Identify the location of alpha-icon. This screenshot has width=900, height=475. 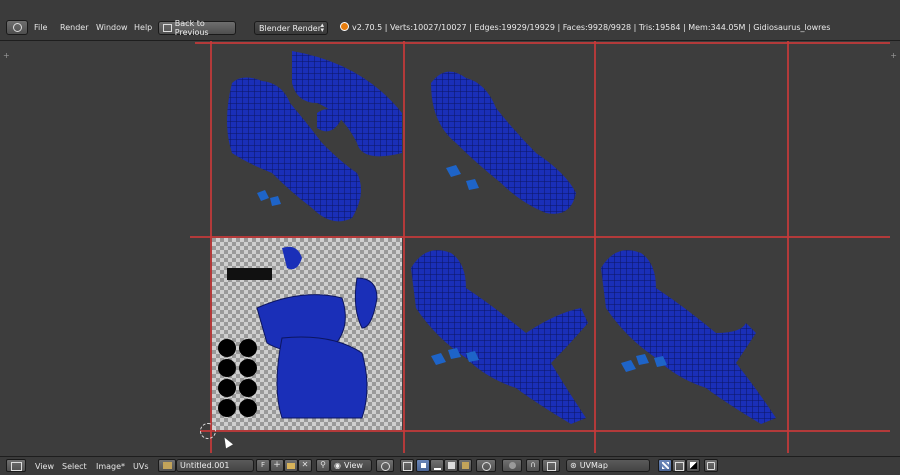
(693, 465).